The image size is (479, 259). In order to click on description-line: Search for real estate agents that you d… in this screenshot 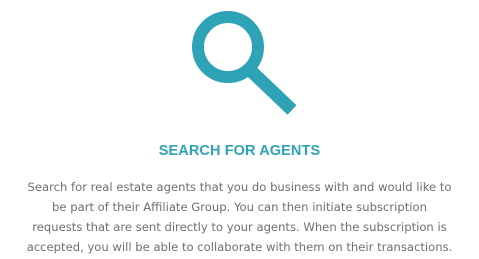, I will do `click(239, 187)`.